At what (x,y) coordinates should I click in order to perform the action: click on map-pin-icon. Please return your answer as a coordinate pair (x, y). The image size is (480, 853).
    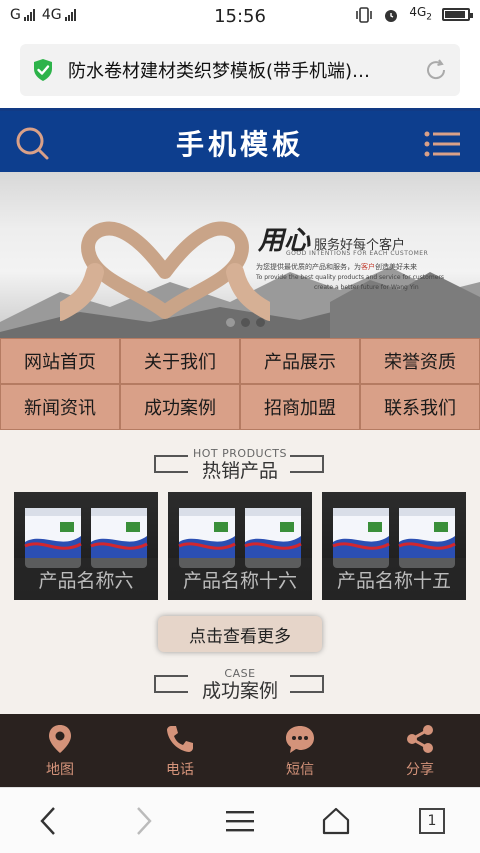
    Looking at the image, I should click on (60, 738).